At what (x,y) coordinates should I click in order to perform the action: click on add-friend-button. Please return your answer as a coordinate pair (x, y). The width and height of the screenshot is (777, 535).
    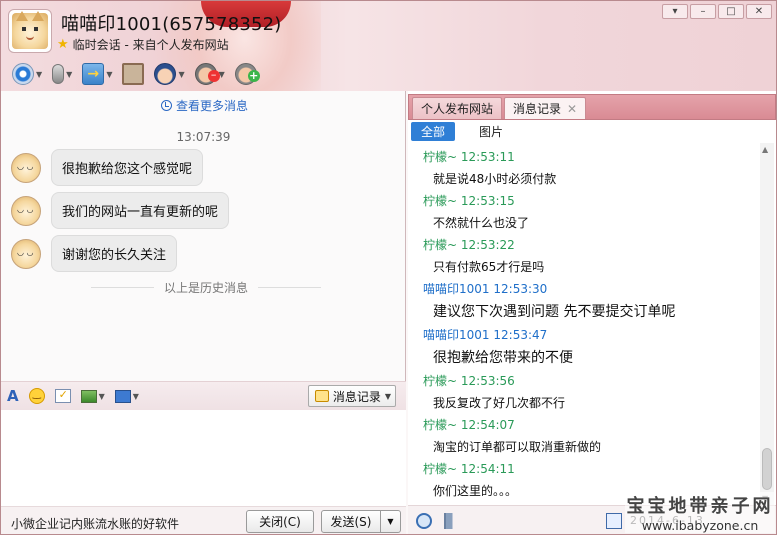
    Looking at the image, I should click on (246, 74).